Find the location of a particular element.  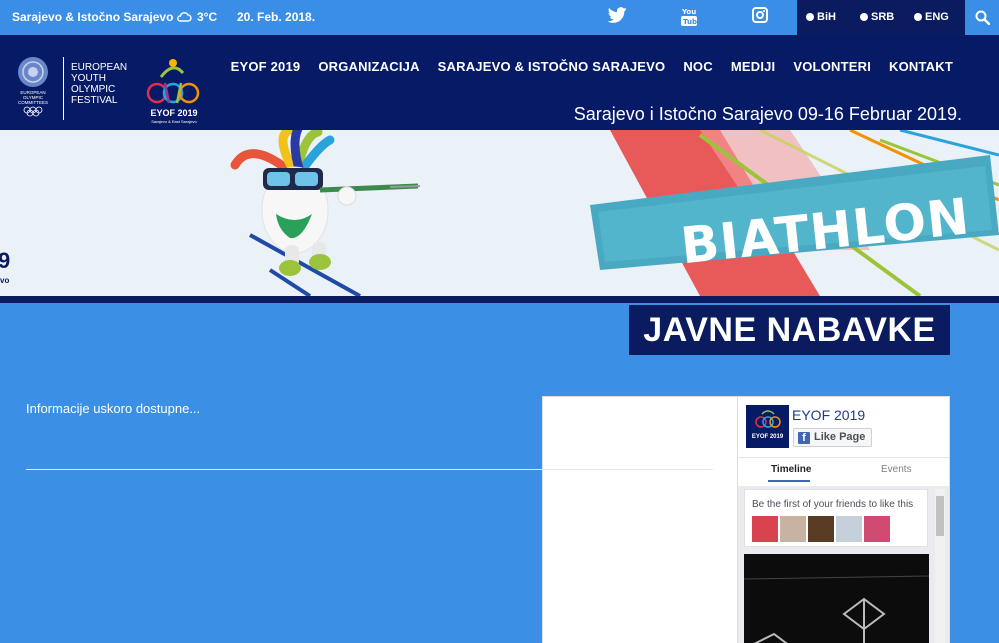

post-image is located at coordinates (836, 598).